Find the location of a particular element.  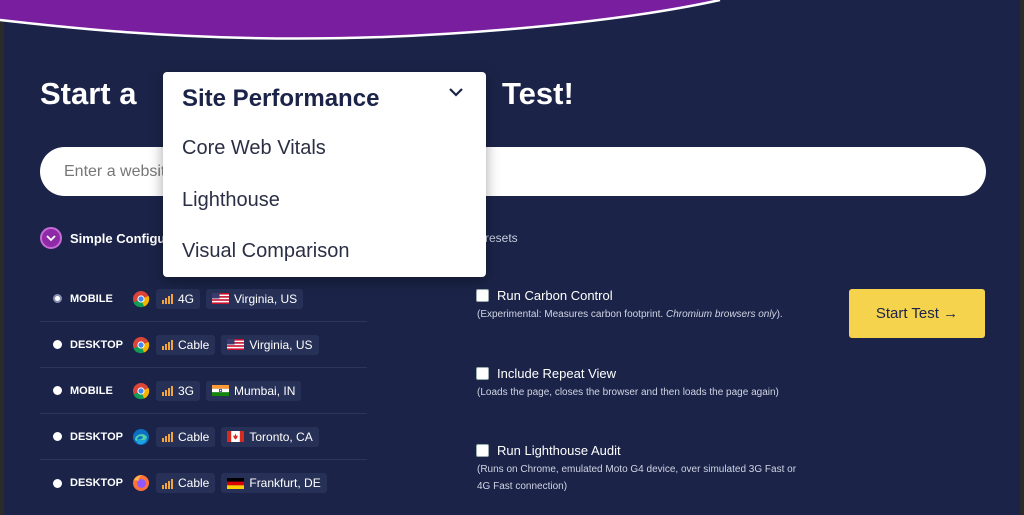

dropdown-option-visual-comparison: Visual Comparison is located at coordinates (266, 251).